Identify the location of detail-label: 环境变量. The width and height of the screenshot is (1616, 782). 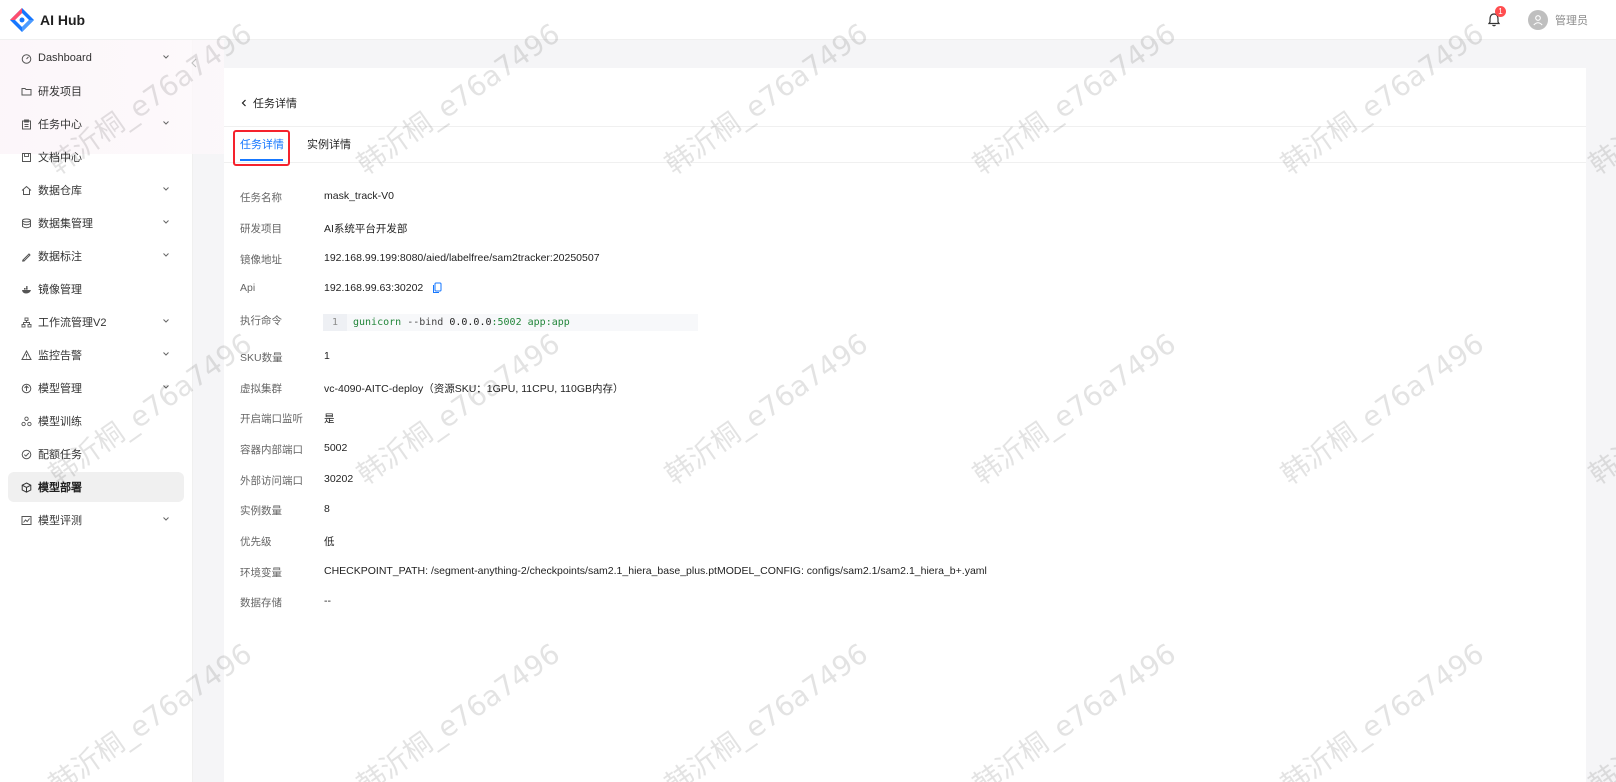
(261, 573).